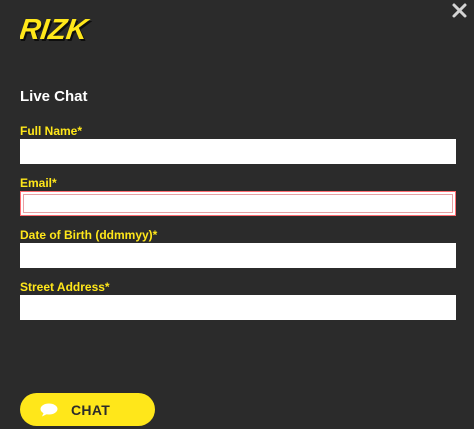  Describe the element at coordinates (238, 255) in the screenshot. I see `dob-field` at that location.